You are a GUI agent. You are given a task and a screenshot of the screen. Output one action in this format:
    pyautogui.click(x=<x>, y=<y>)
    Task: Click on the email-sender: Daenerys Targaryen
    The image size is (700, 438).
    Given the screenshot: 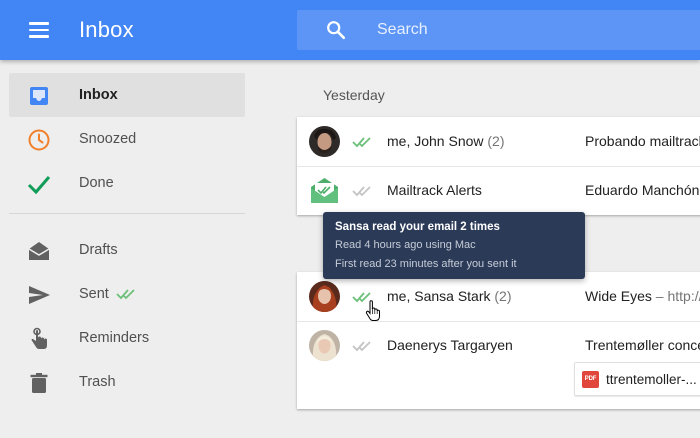 What is the action you would take?
    pyautogui.click(x=450, y=345)
    